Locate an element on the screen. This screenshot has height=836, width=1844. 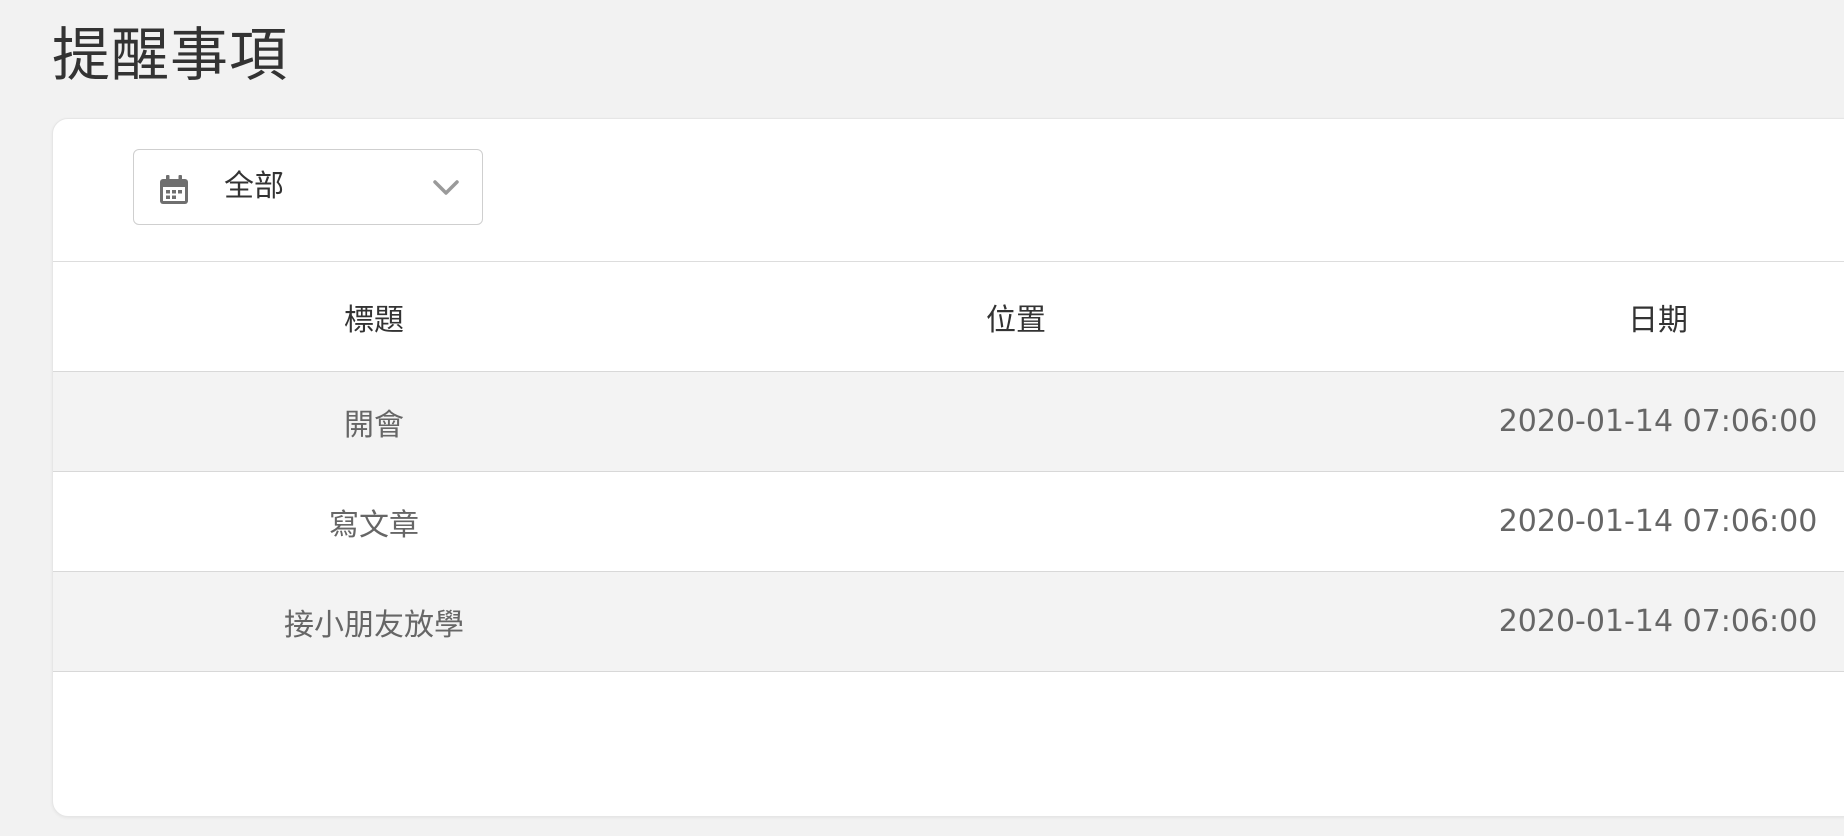
calendar-icon is located at coordinates (174, 189).